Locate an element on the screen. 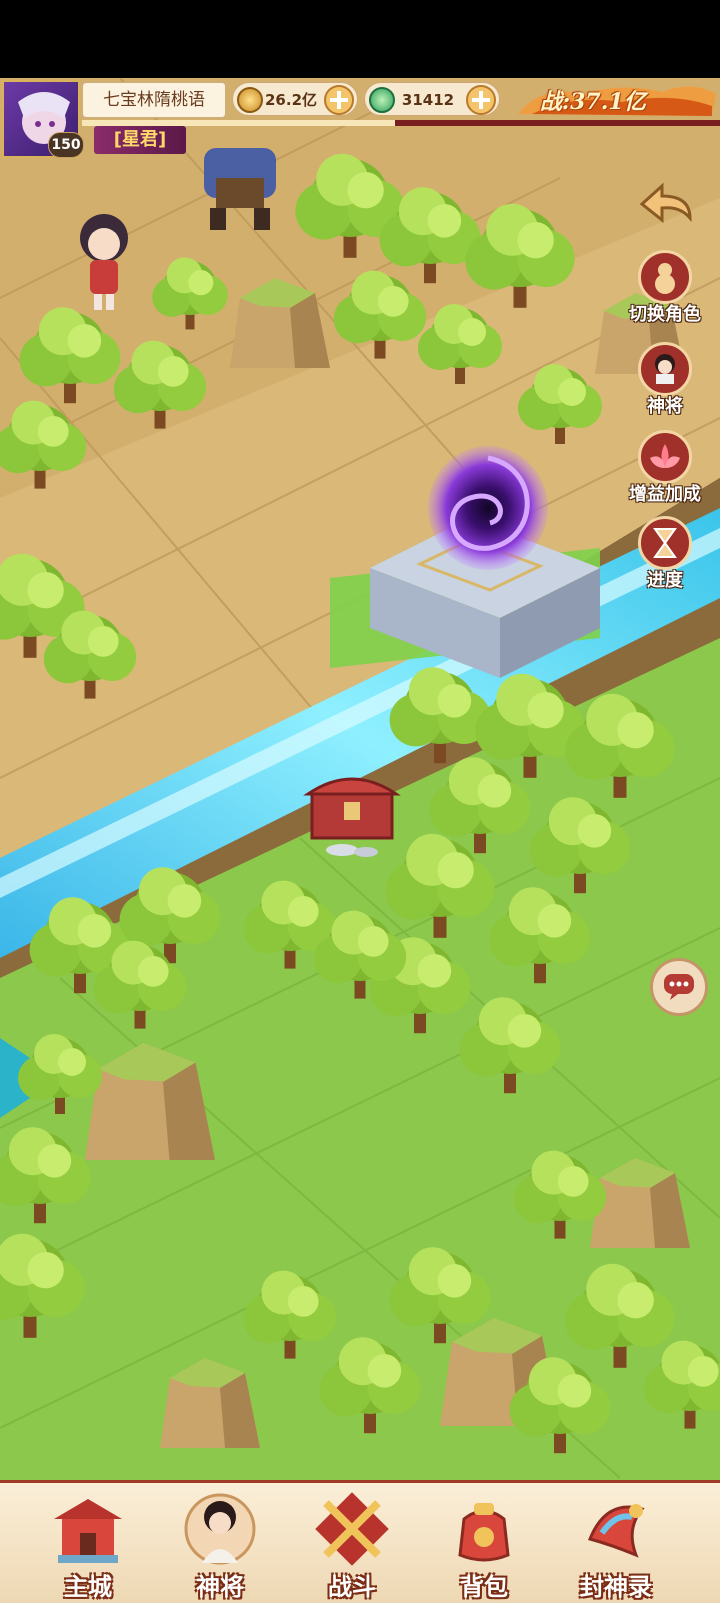 Image resolution: width=720 pixels, height=1603 pixels. bottom-nav-bar: 主城 神将 战斗 背包 封神录 is located at coordinates (360, 1541).